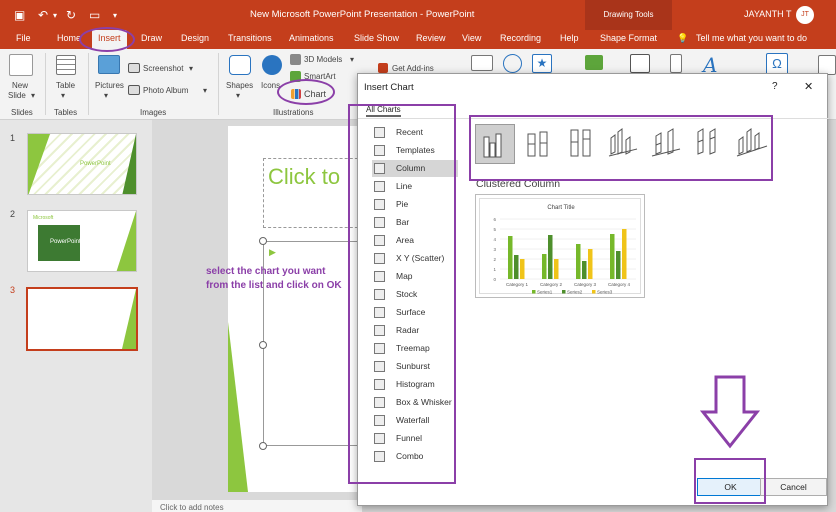 This screenshot has width=836, height=512. Describe the element at coordinates (109, 64) in the screenshot. I see `pictures-icon` at that location.